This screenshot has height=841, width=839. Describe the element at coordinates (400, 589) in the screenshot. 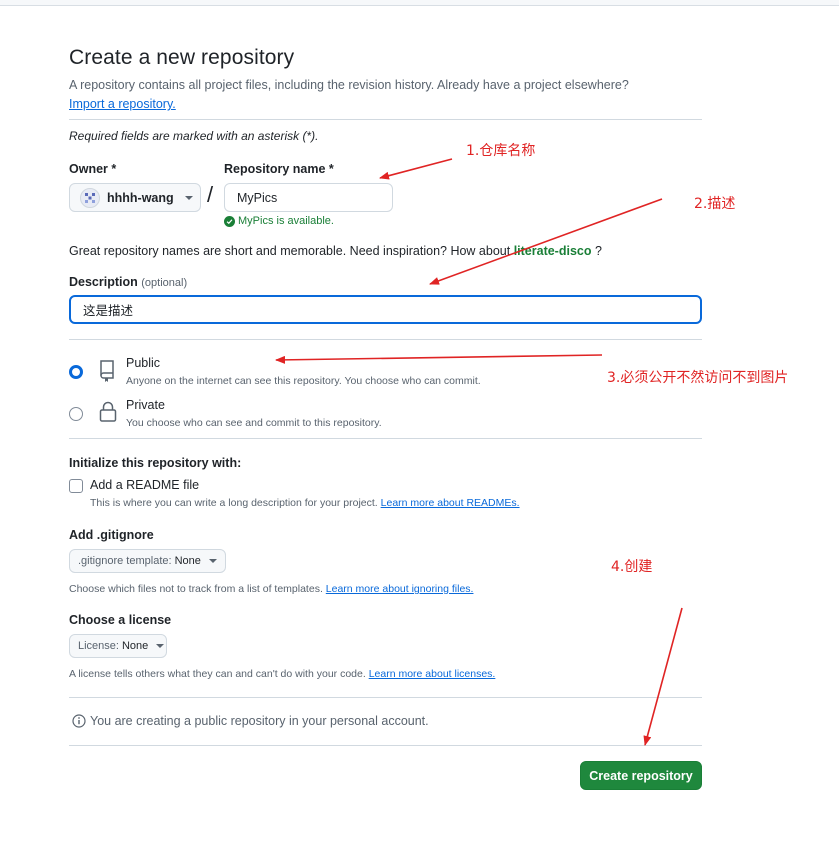

I see `learn-ignoring-files-link: Learn more about ignoring files.` at that location.